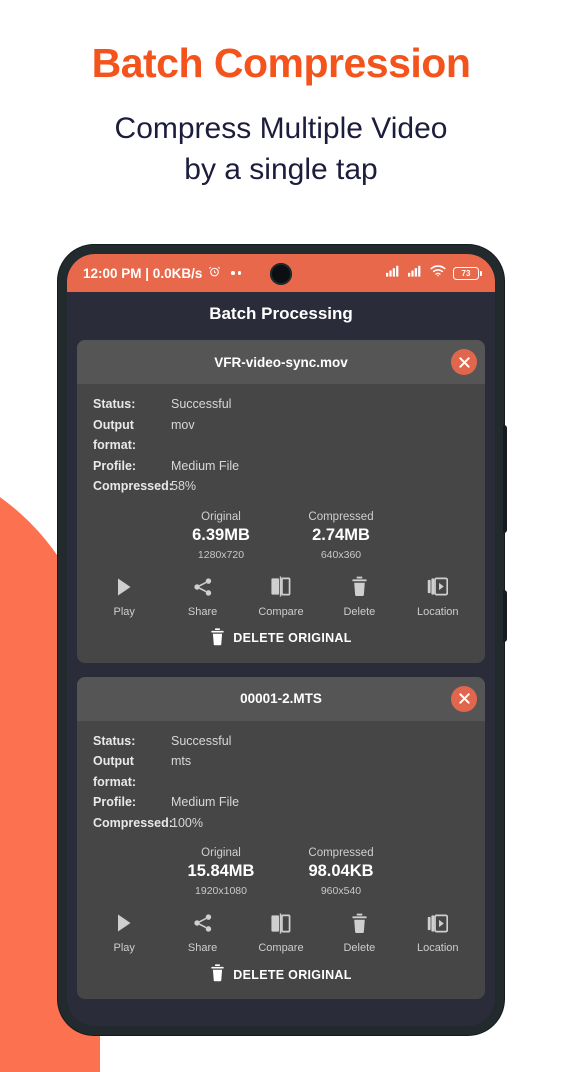  Describe the element at coordinates (124, 948) in the screenshot. I see `action-label: Play` at that location.